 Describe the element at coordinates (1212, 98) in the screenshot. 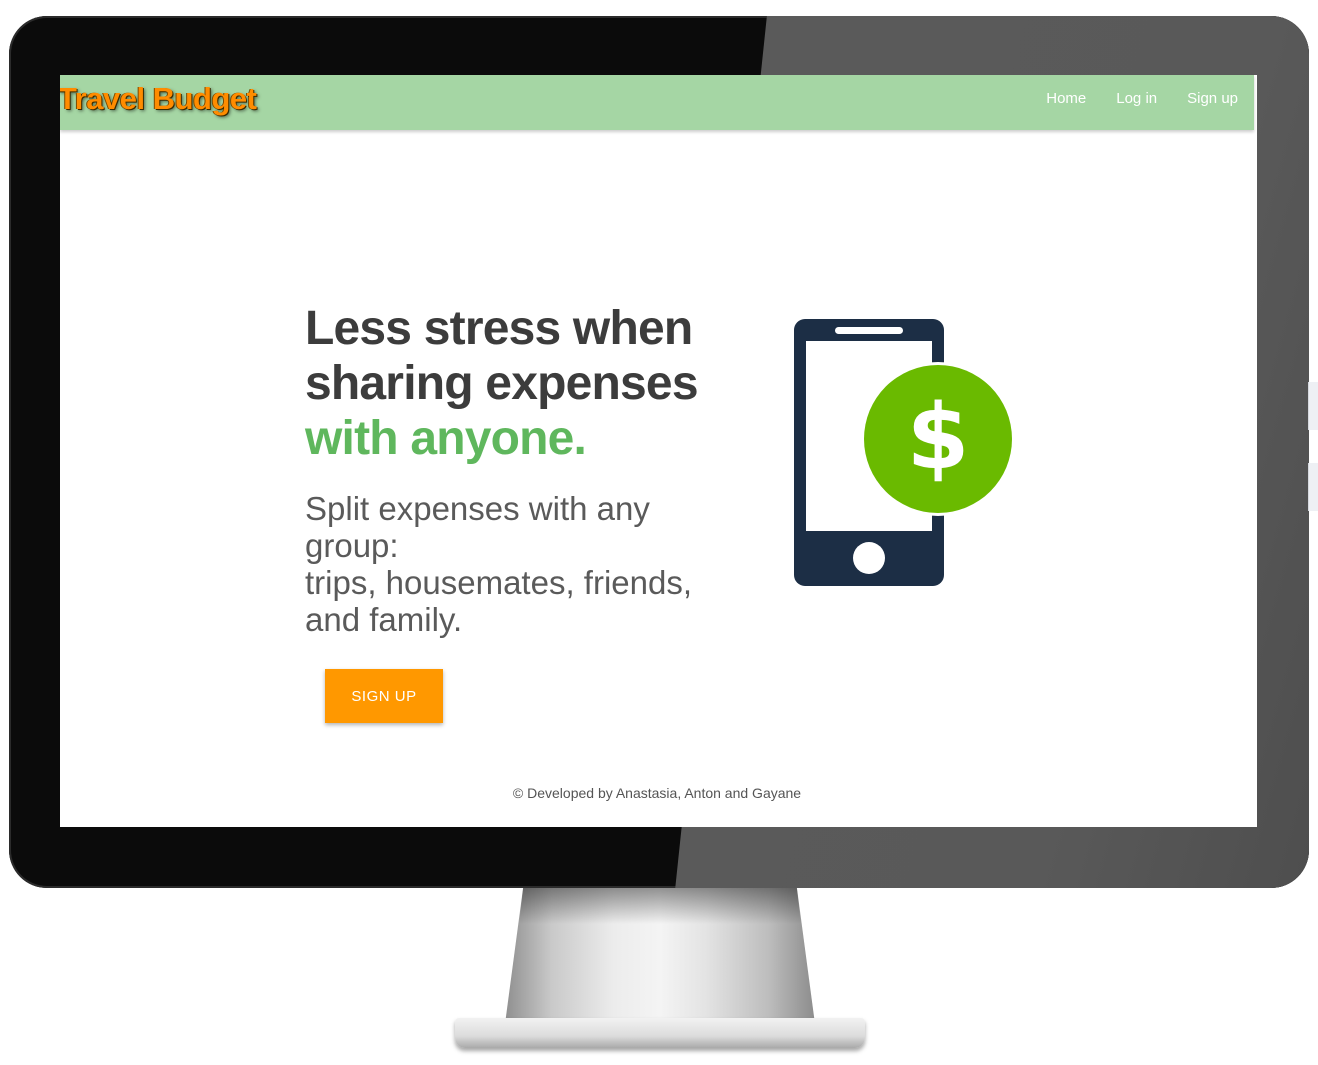

I see `nav-signup-link: Sign up` at that location.